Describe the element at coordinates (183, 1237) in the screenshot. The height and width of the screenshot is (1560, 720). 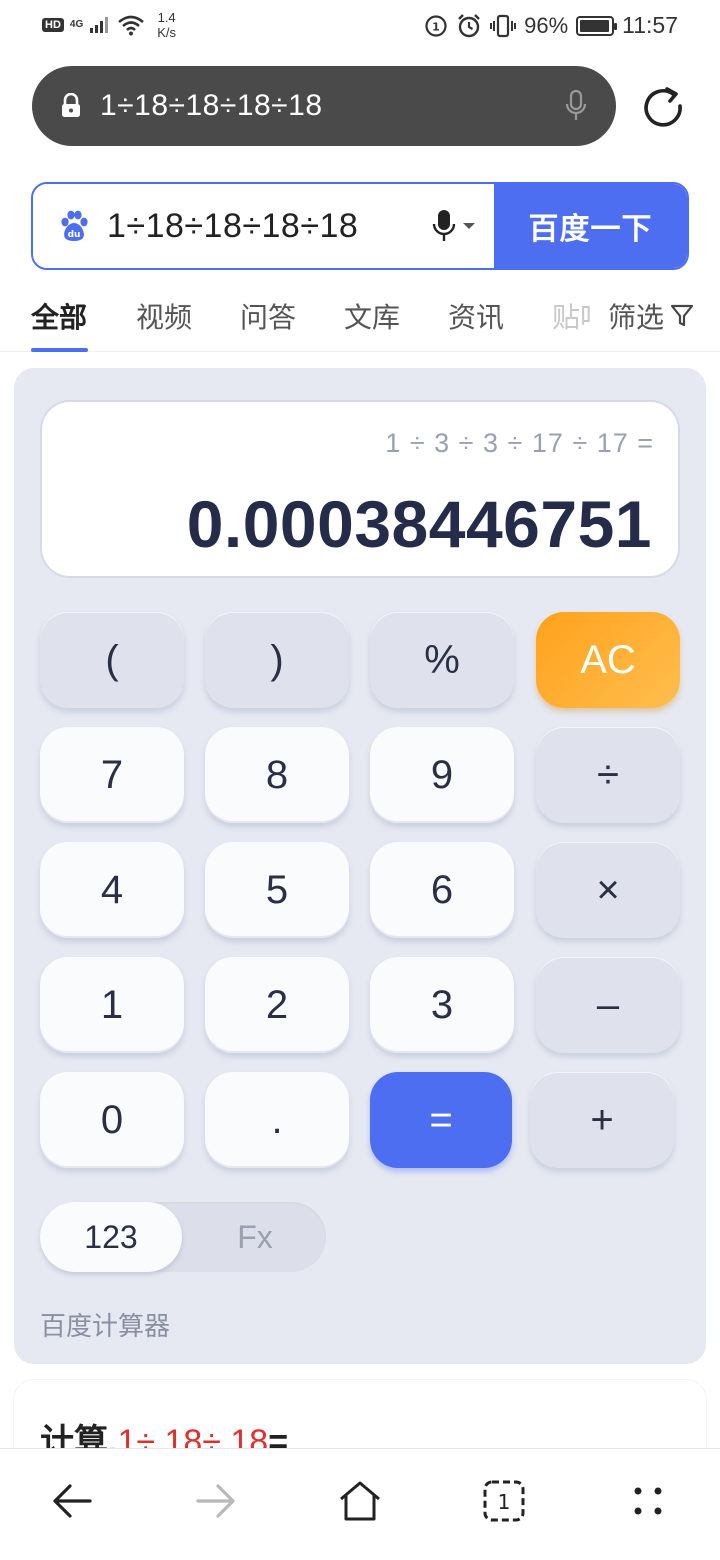
I see `calc-mode-toggle: 123 Fx` at that location.